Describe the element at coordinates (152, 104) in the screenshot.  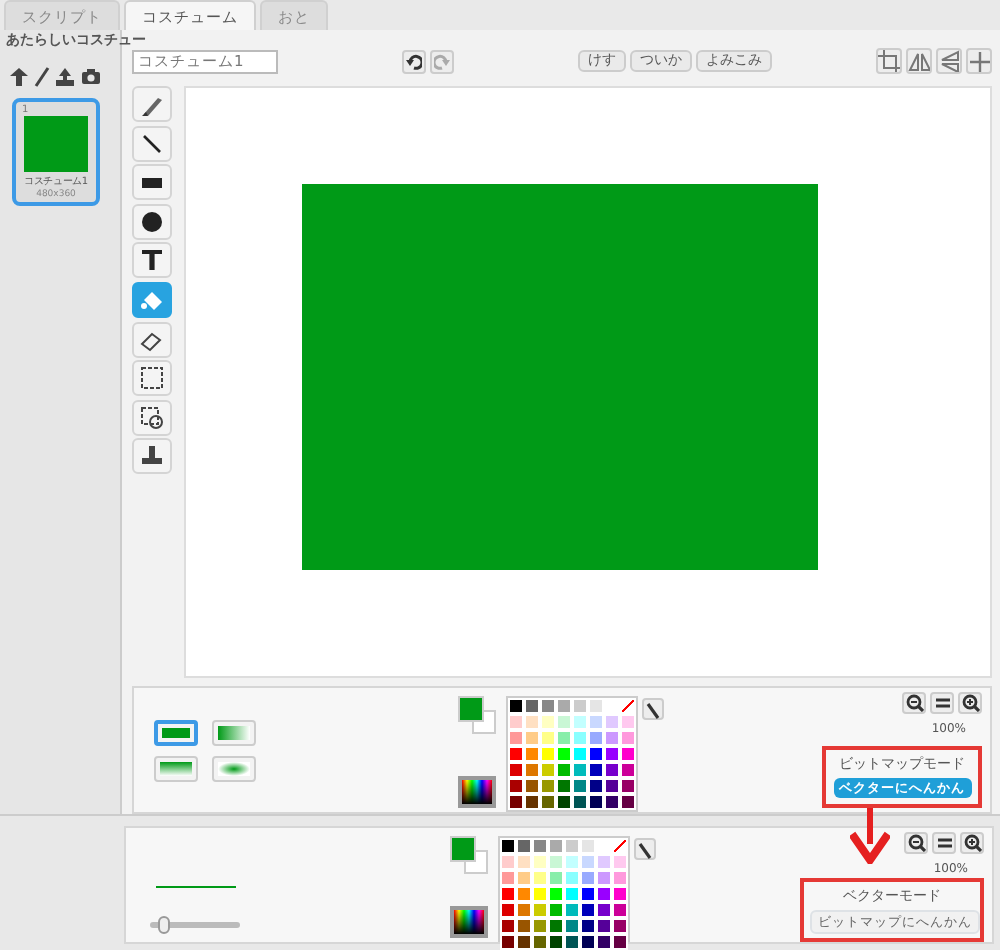
I see `brush-icon` at that location.